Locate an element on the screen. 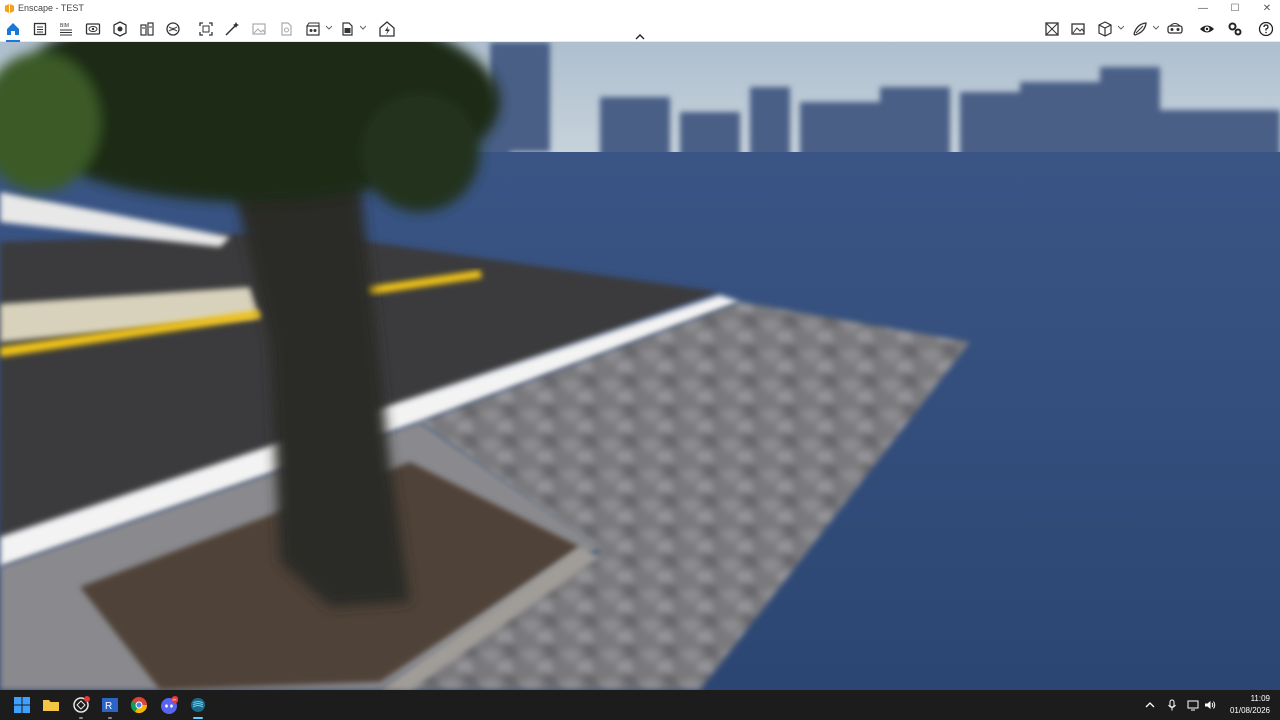 The height and width of the screenshot is (720, 1280). vr-headset-button is located at coordinates (1175, 29).